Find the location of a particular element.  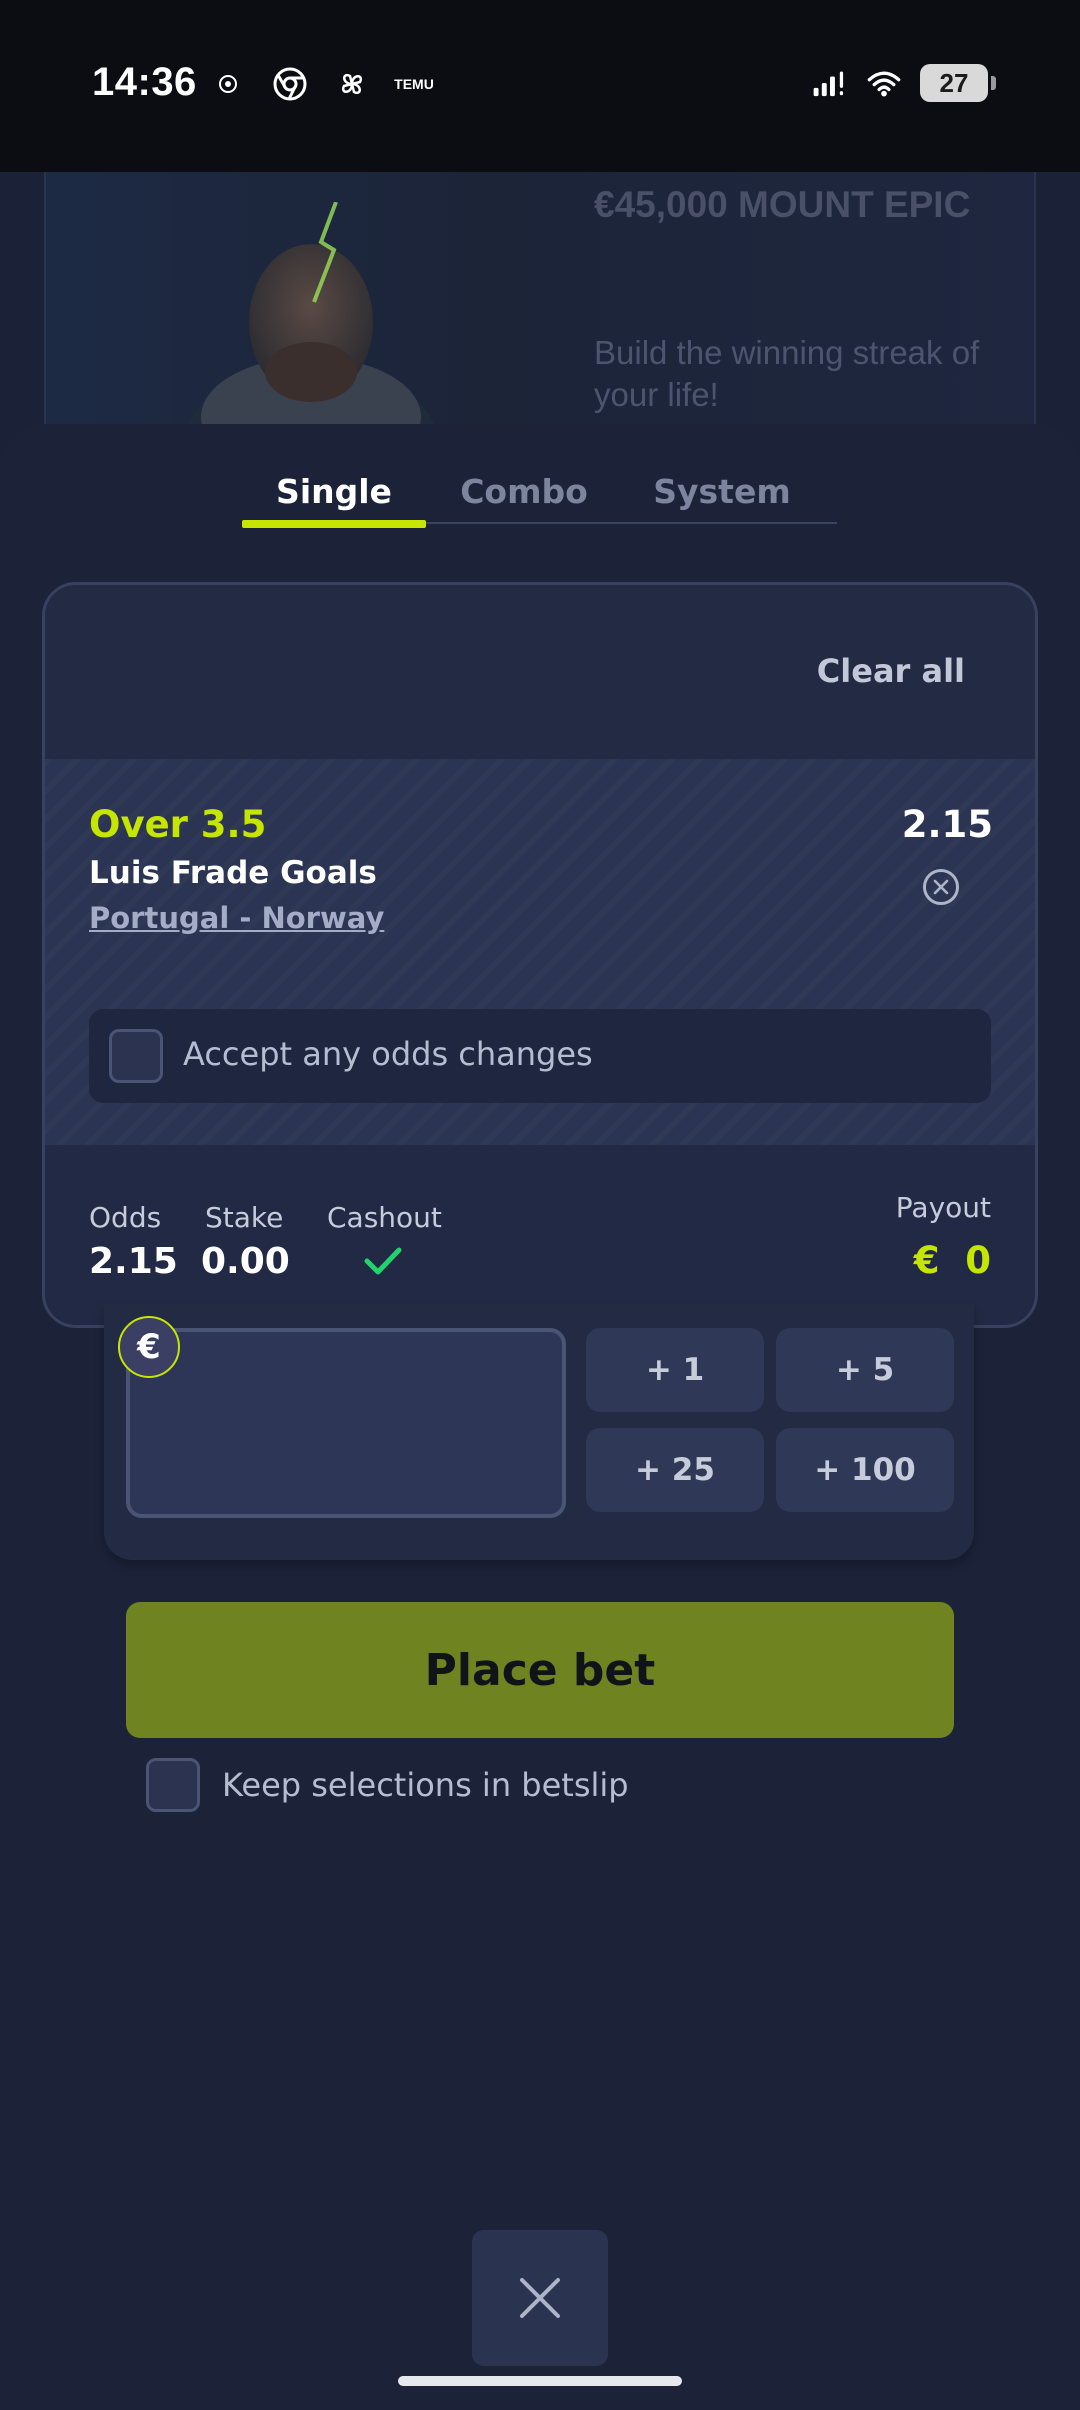

tab-system: System is located at coordinates (722, 498).